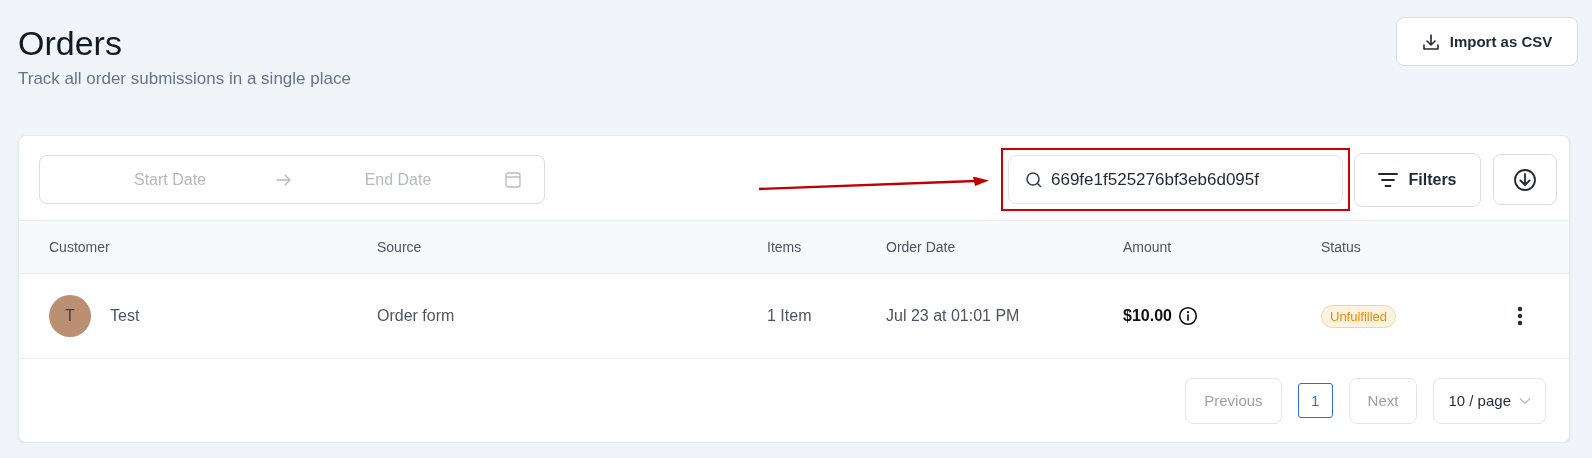 The height and width of the screenshot is (458, 1592). Describe the element at coordinates (1417, 179) in the screenshot. I see `filters-button: Filters` at that location.